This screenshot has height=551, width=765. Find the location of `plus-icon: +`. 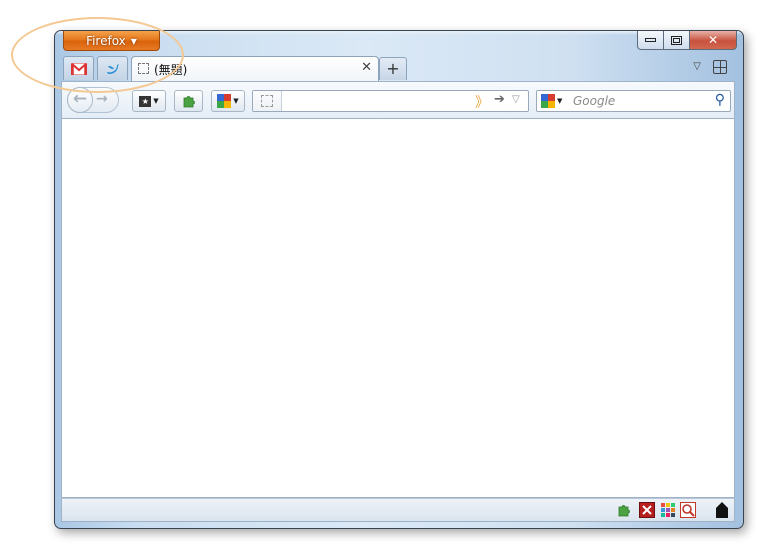

plus-icon: + is located at coordinates (393, 68).